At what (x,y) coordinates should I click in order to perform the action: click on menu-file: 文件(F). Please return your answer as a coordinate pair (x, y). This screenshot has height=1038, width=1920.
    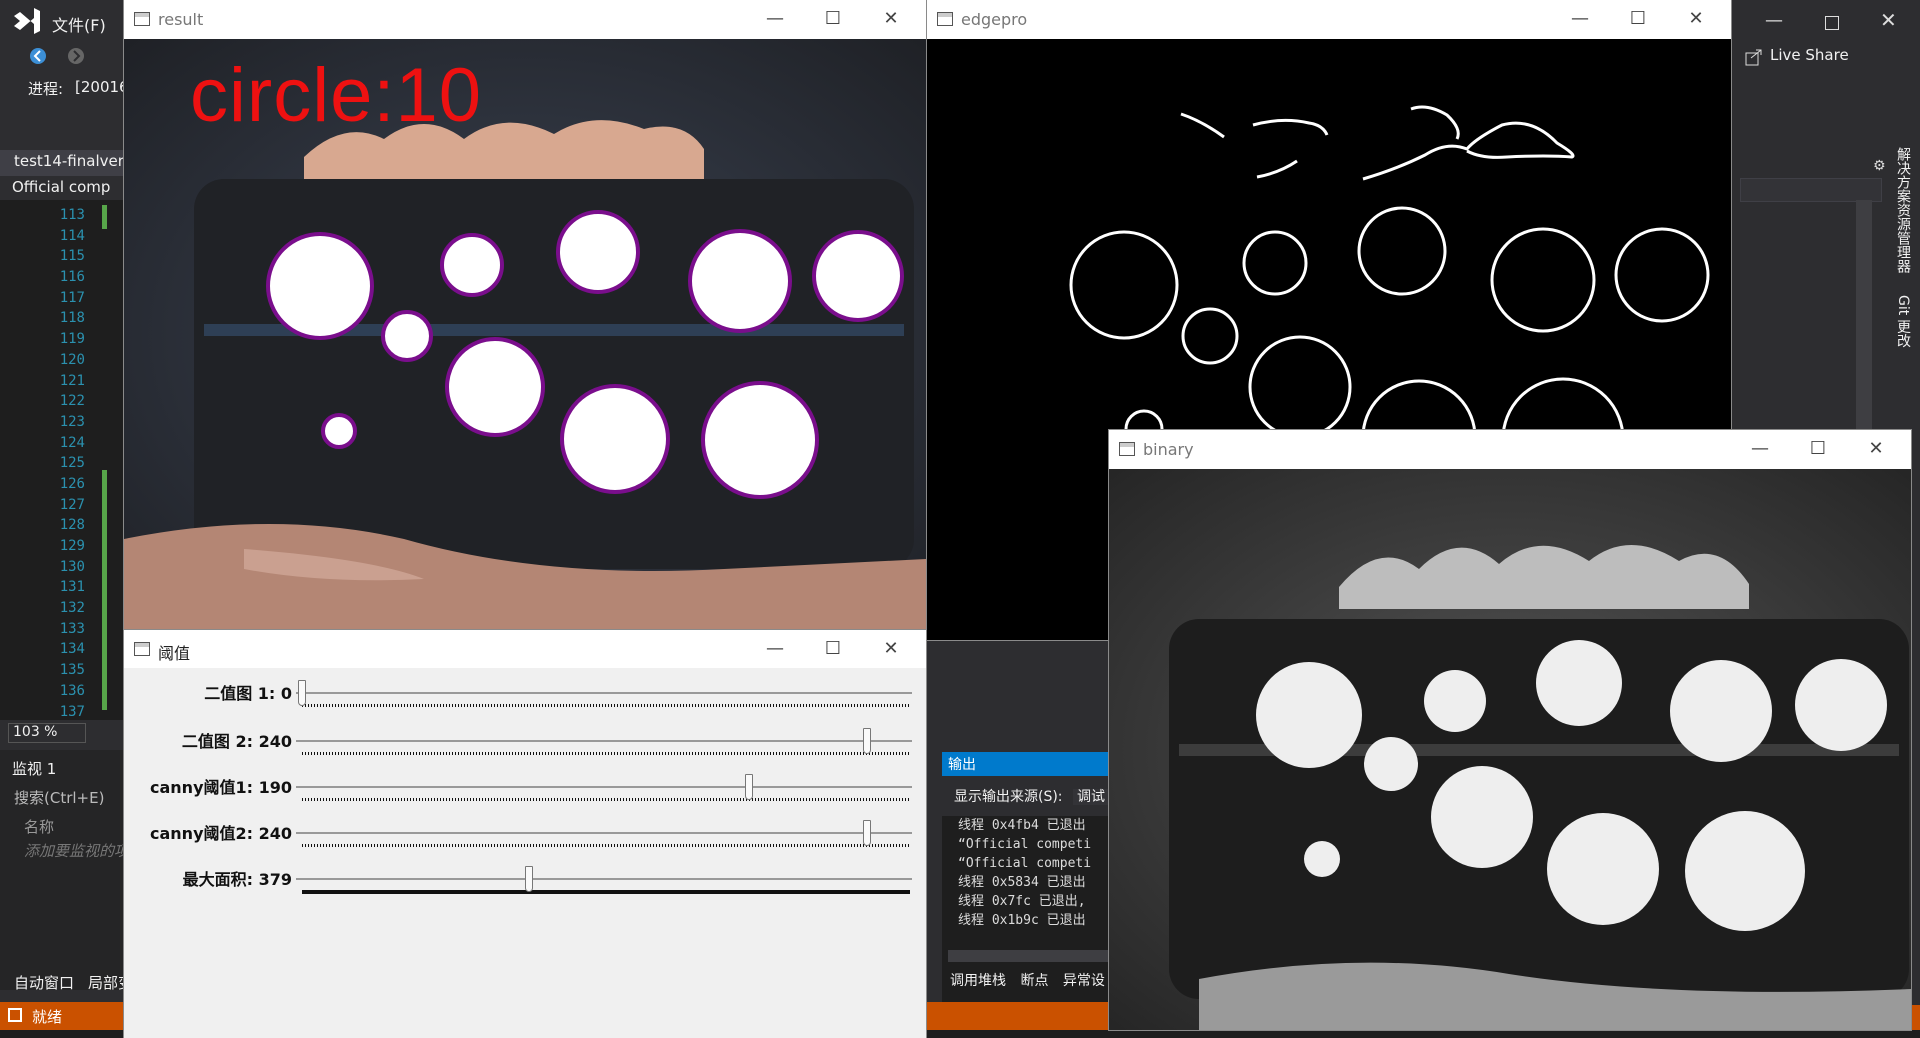
    Looking at the image, I should click on (79, 24).